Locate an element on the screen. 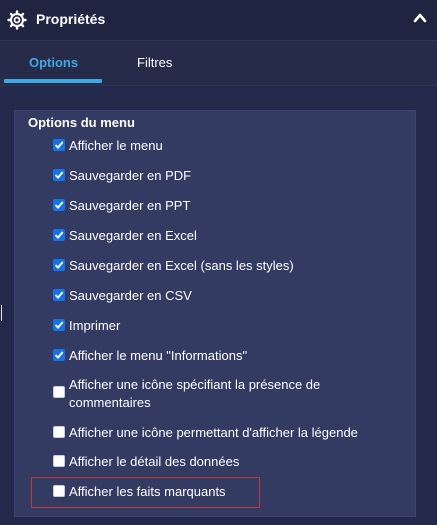  chevron-up-icon is located at coordinates (420, 18).